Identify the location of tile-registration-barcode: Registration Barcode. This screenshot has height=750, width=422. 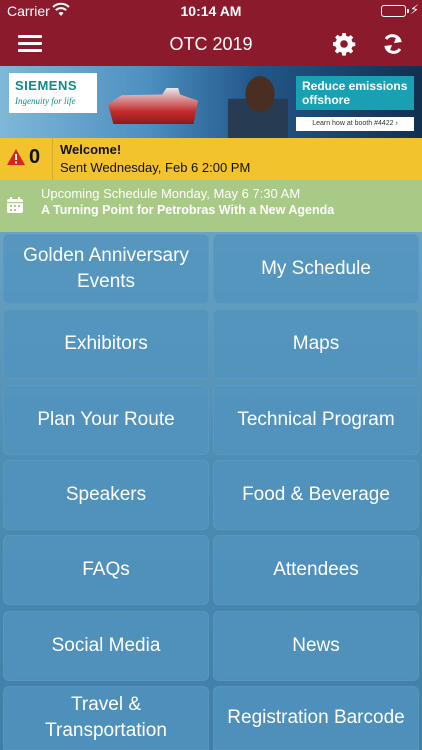
(316, 718).